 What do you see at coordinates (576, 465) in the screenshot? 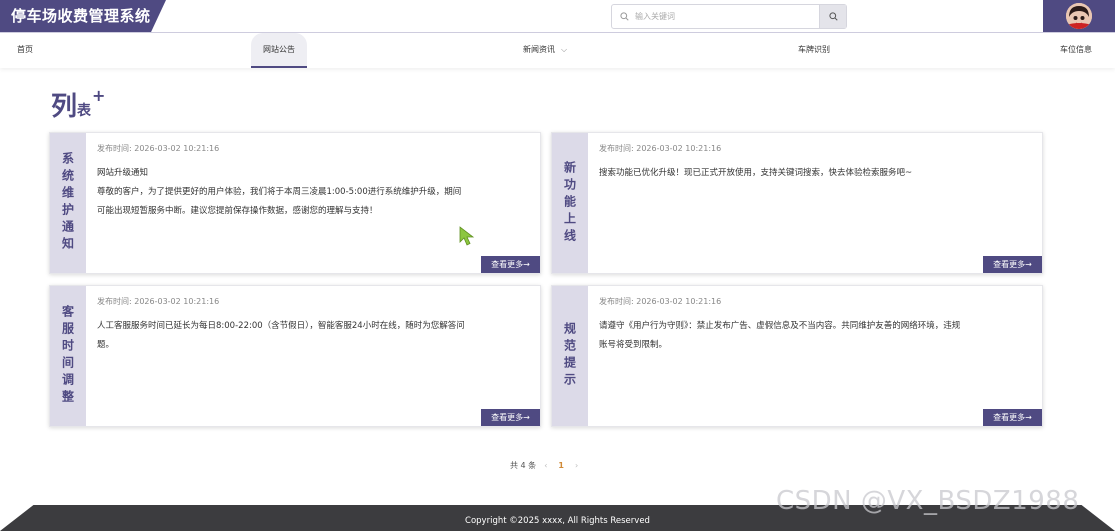
I see `next-page-button: ›` at bounding box center [576, 465].